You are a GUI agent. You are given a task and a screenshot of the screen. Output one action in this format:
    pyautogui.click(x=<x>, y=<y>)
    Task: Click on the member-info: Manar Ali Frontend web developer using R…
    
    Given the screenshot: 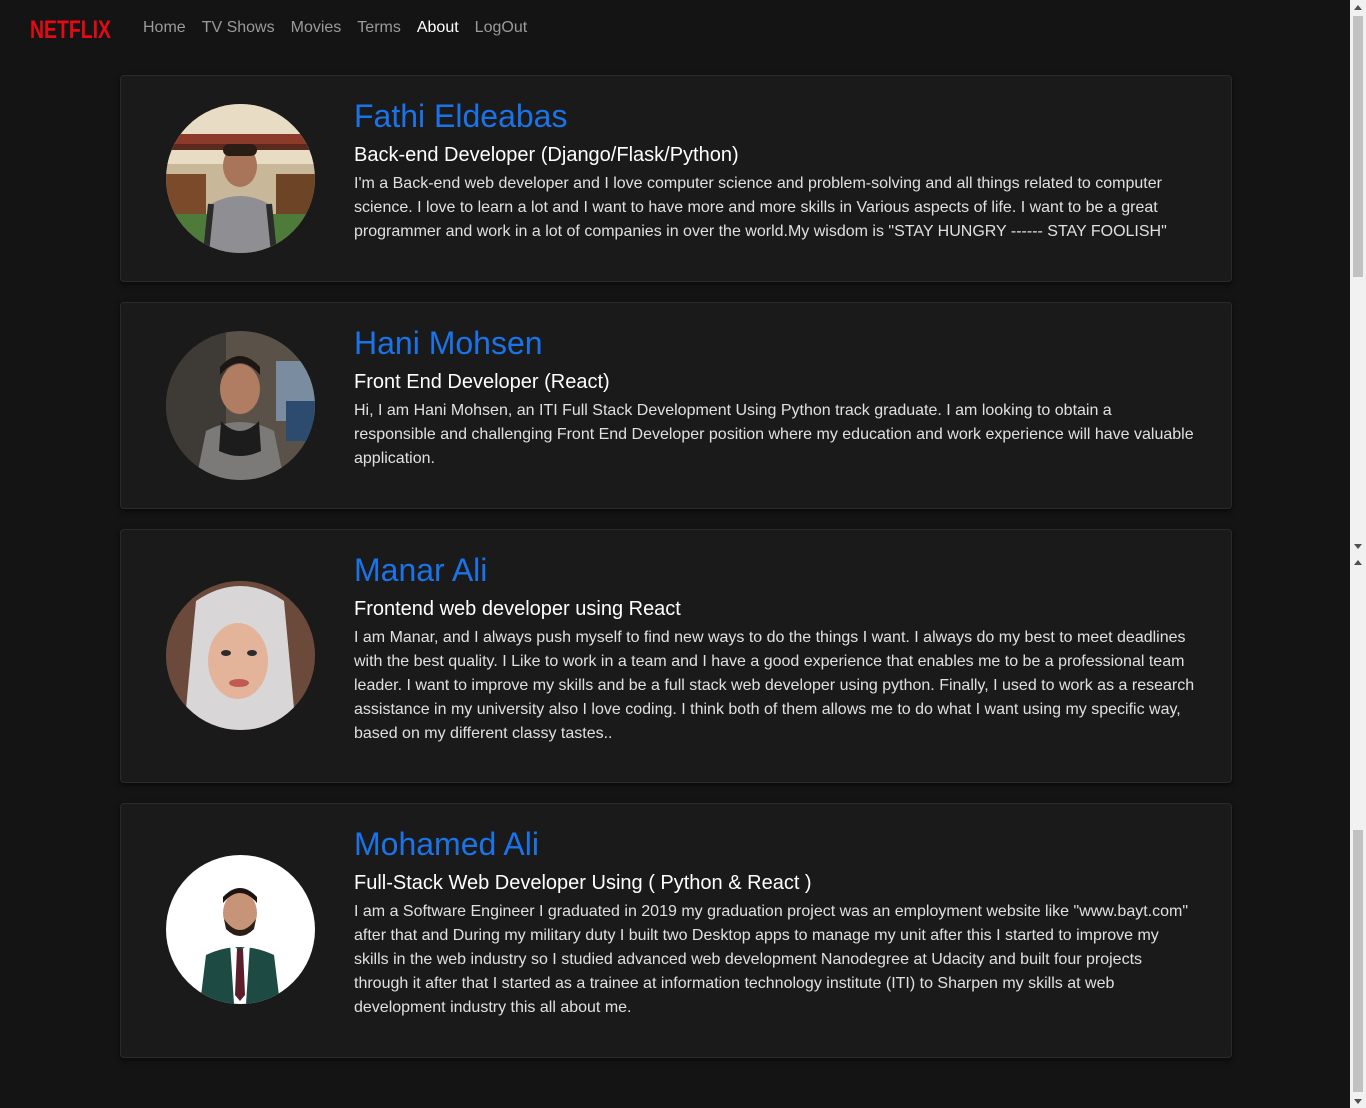 What is the action you would take?
    pyautogui.click(x=775, y=648)
    